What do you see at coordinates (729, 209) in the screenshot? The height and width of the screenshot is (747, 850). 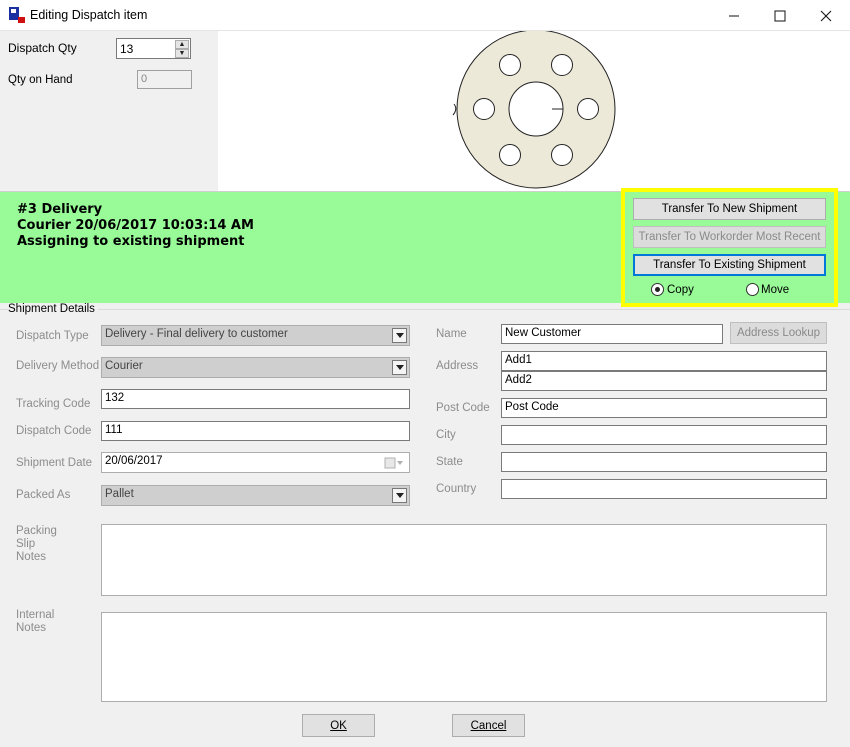 I see `transfer-new-shipment-button: Transfer To New Shipment` at bounding box center [729, 209].